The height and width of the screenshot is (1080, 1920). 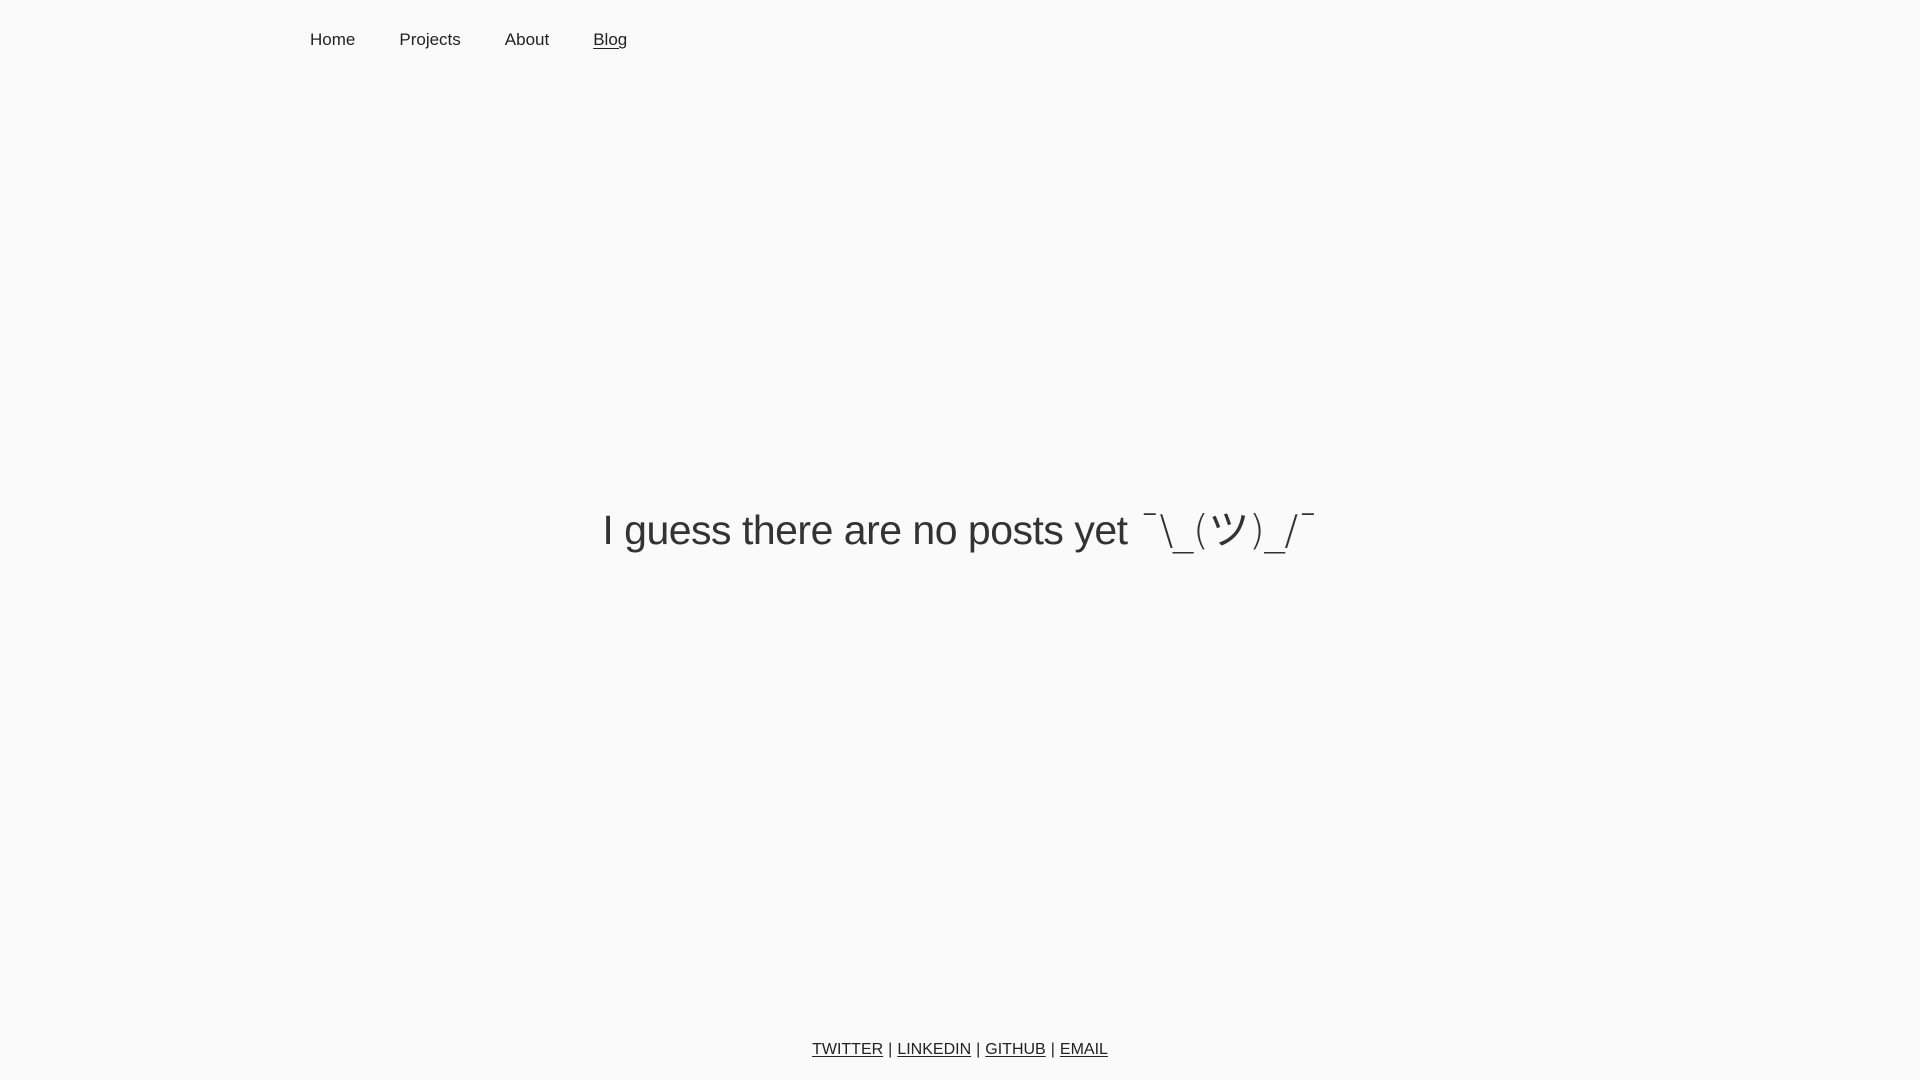 I want to click on twitter-link: TWITTER, so click(x=847, y=1049).